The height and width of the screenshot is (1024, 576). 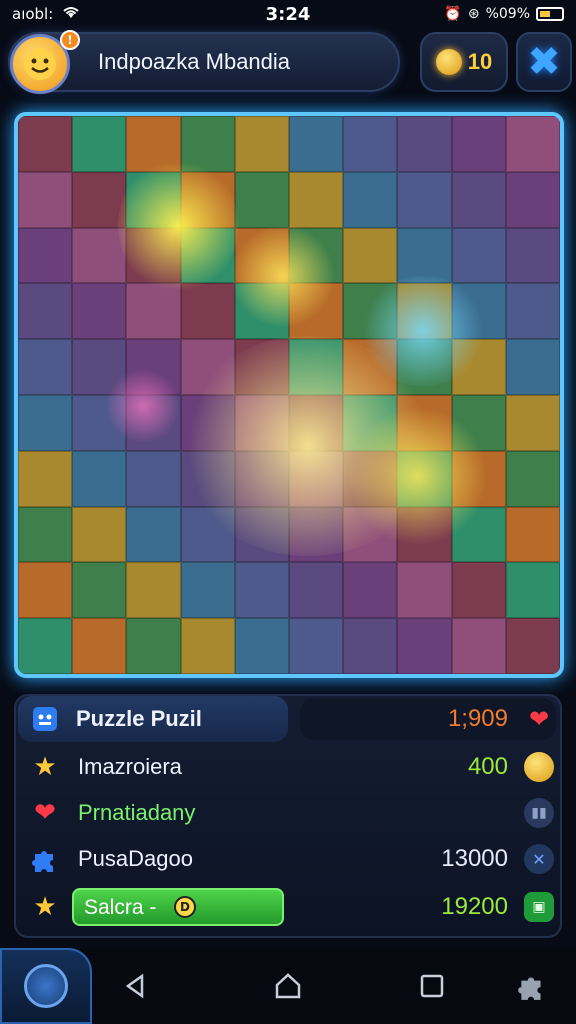 What do you see at coordinates (539, 859) in the screenshot?
I see `close-icon: ✕` at bounding box center [539, 859].